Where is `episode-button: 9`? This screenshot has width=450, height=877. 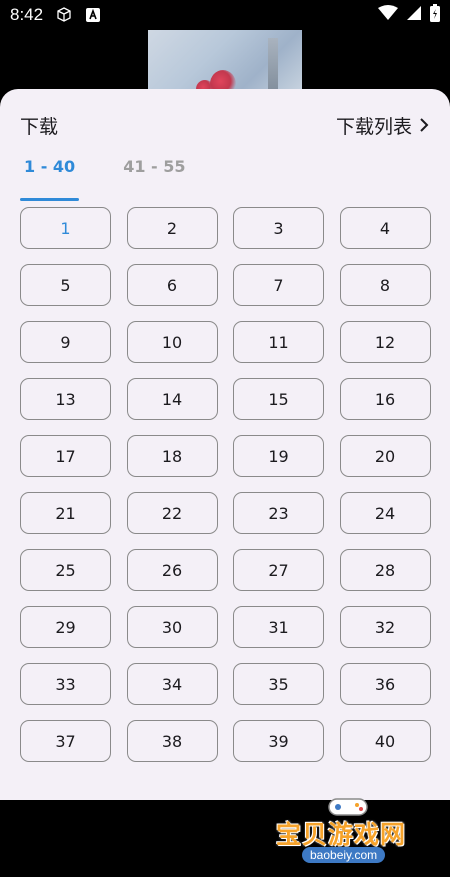 episode-button: 9 is located at coordinates (65, 342).